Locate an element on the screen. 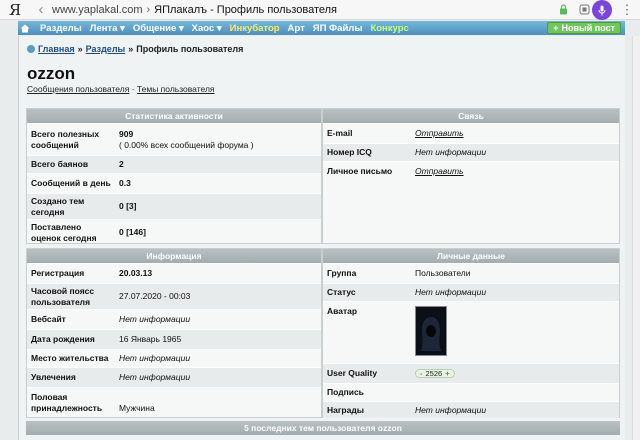 The height and width of the screenshot is (440, 640). personal-awards-value: Нет информации is located at coordinates (451, 409).